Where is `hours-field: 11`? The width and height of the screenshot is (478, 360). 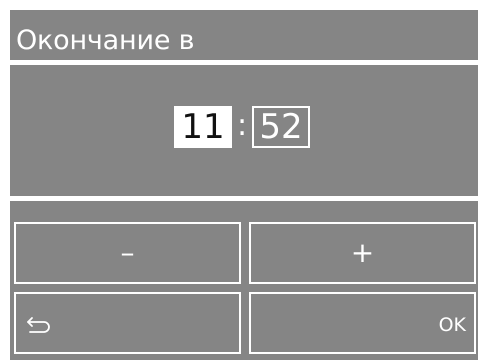
hours-field: 11 is located at coordinates (203, 127).